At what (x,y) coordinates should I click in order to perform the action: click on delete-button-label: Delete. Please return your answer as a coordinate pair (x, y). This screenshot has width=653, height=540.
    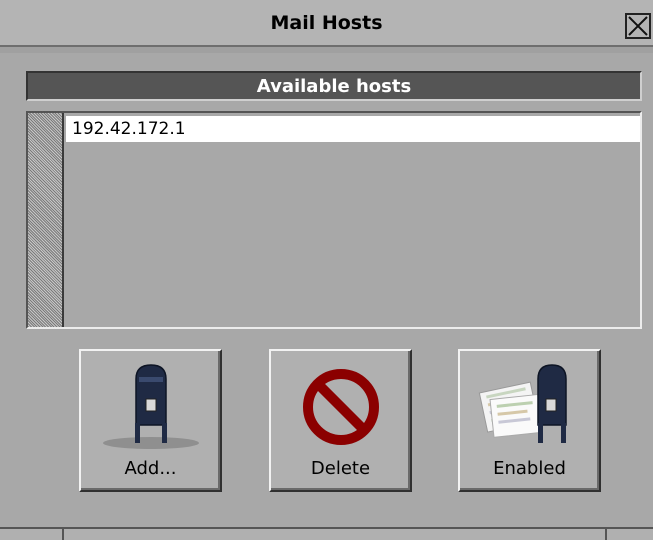
    Looking at the image, I should click on (340, 468).